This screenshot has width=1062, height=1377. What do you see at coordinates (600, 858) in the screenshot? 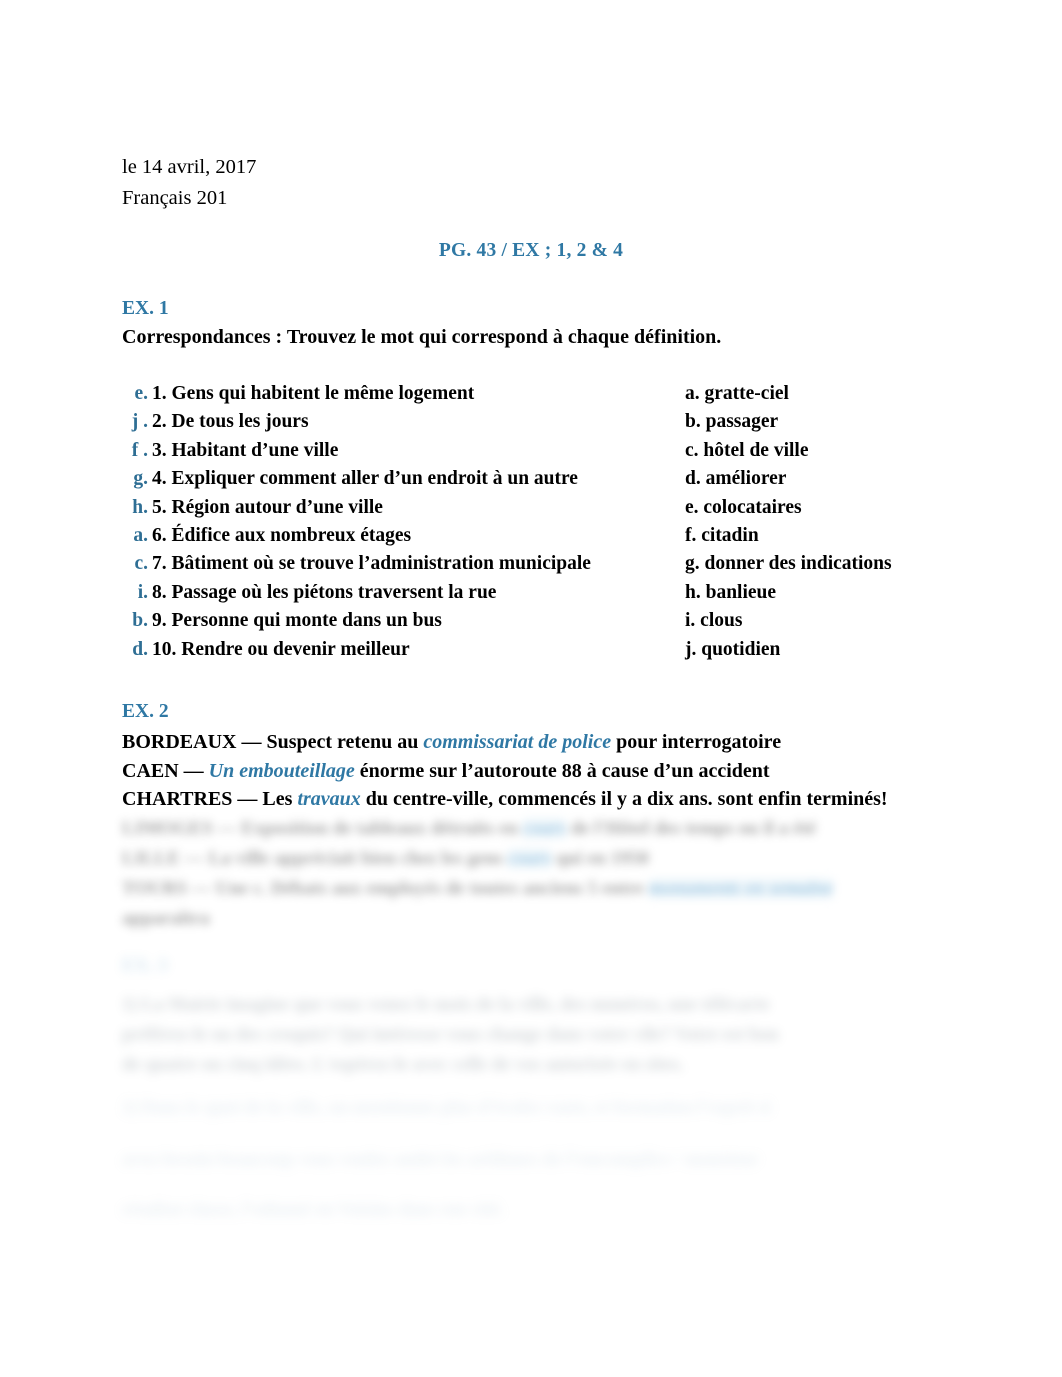
I see `blurred-text: qui en 1950` at bounding box center [600, 858].